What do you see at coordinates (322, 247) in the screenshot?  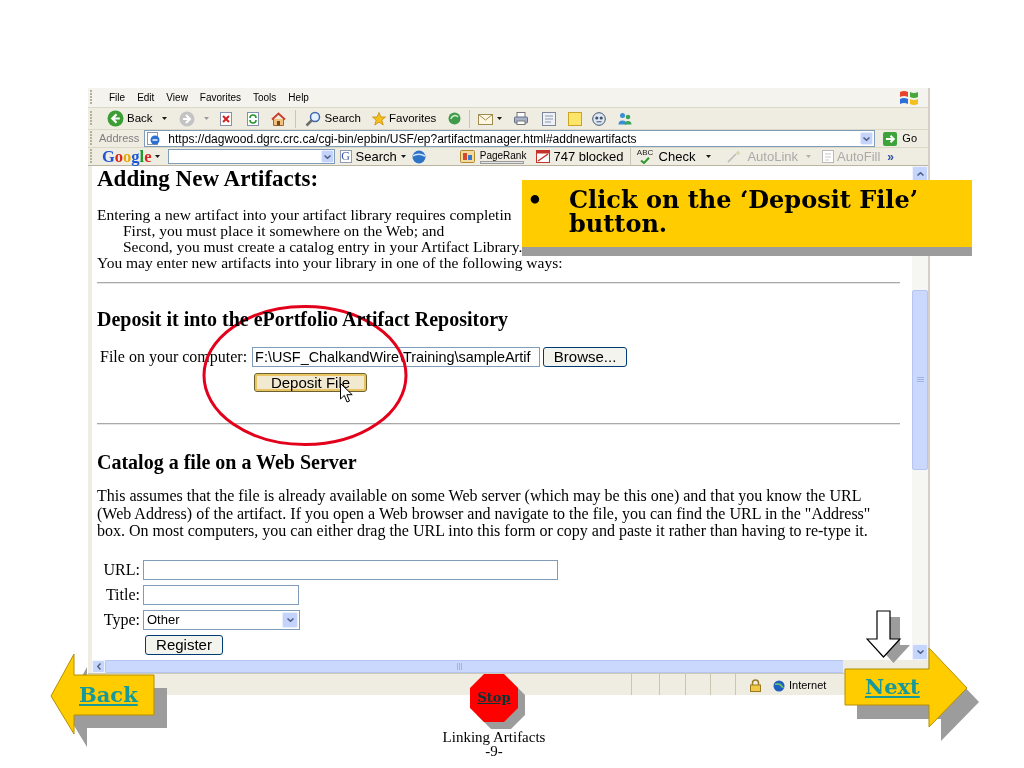 I see `step-text: Second, you must create a catalog entry in your Artifact Library.` at bounding box center [322, 247].